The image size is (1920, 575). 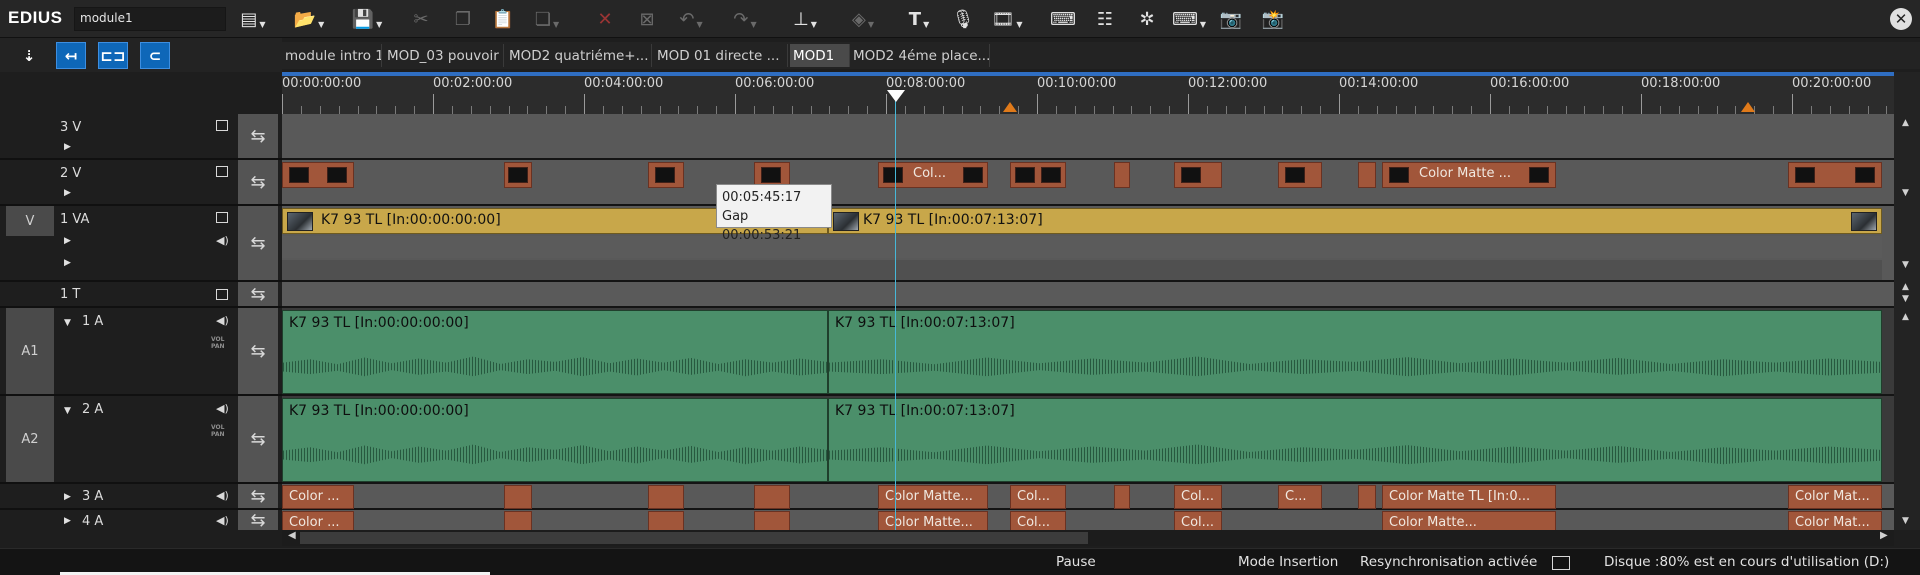 I want to click on new-project-icon: ▤ ▼, so click(x=253, y=20).